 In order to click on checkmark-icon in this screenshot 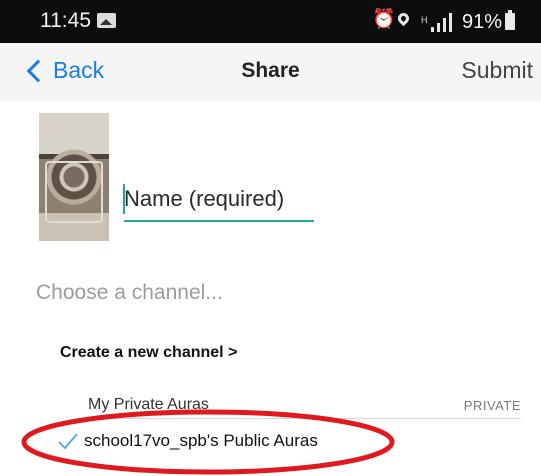, I will do `click(68, 441)`.